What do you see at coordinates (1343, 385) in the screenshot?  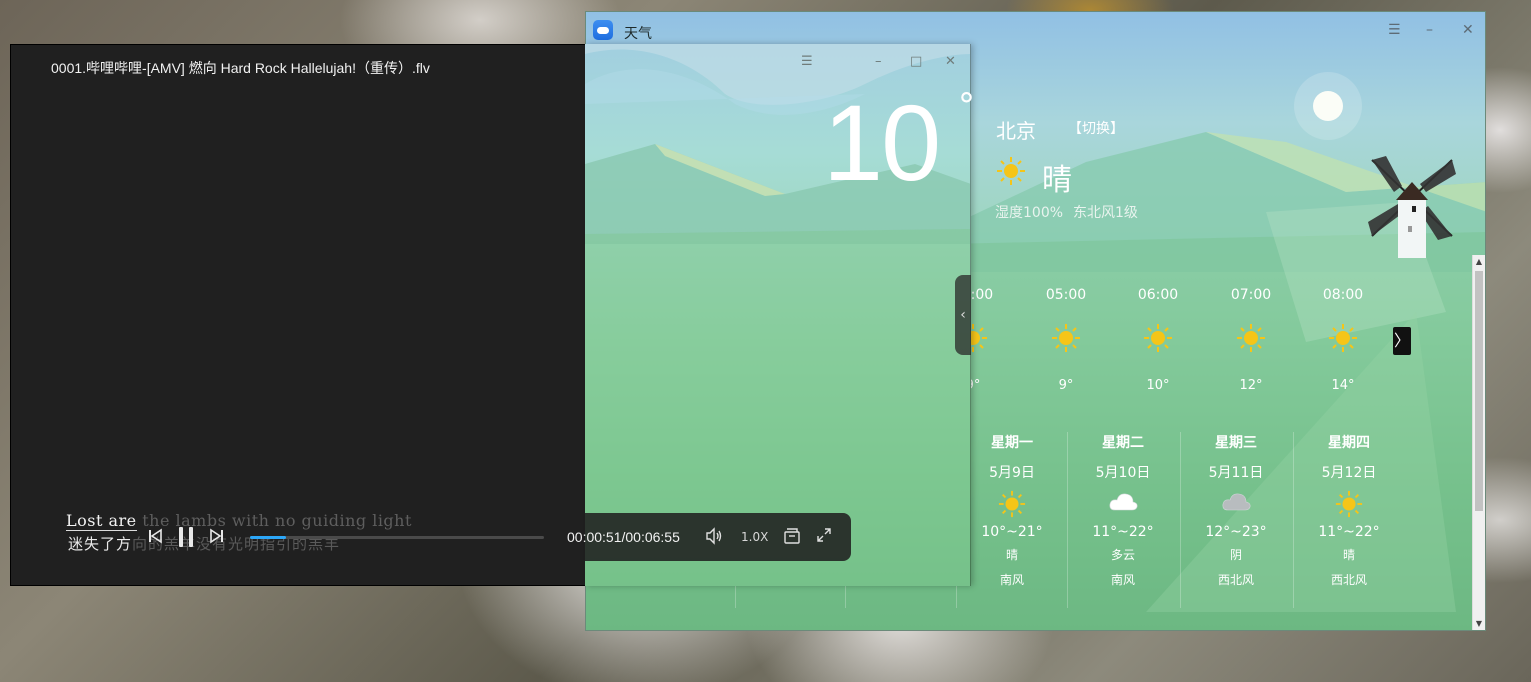 I see `hour-temp: 14°` at bounding box center [1343, 385].